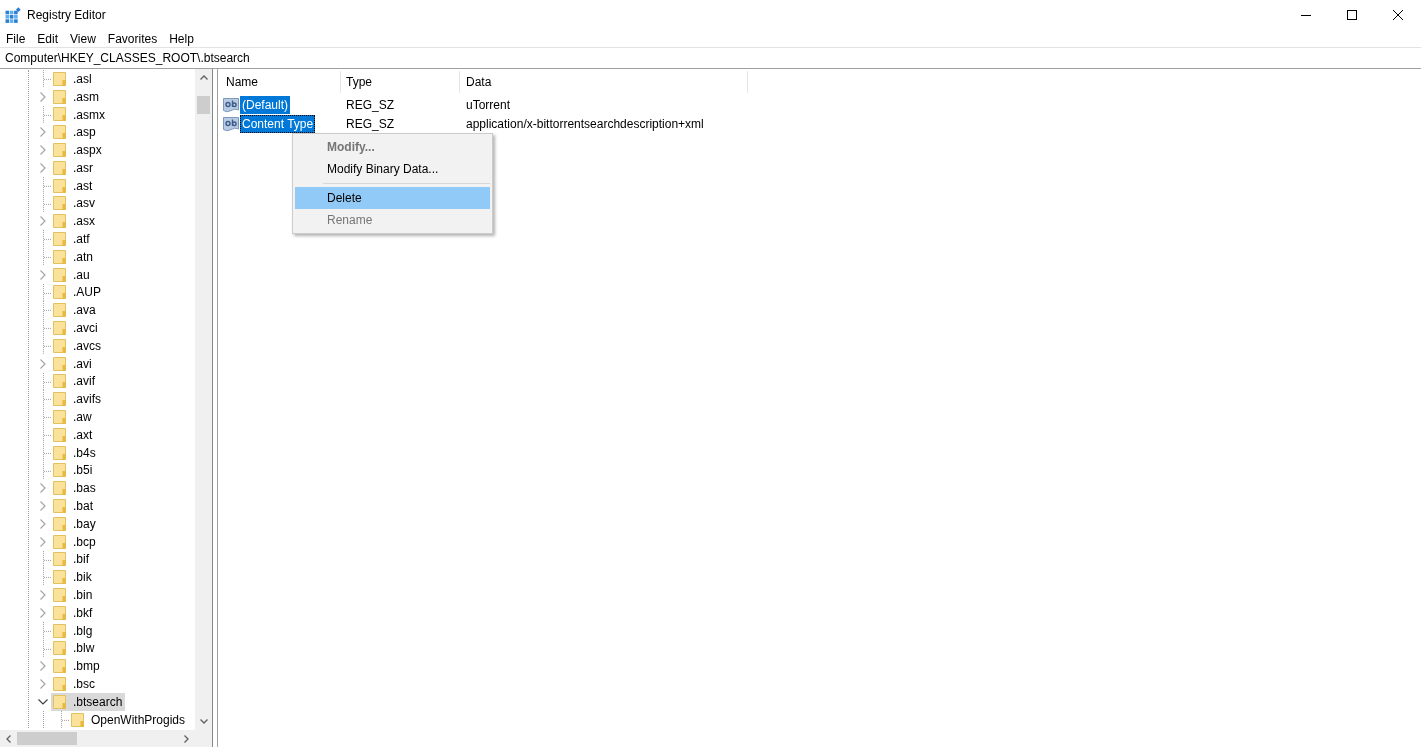 This screenshot has height=747, width=1421. Describe the element at coordinates (73, 630) in the screenshot. I see `tree-item: .blg` at that location.